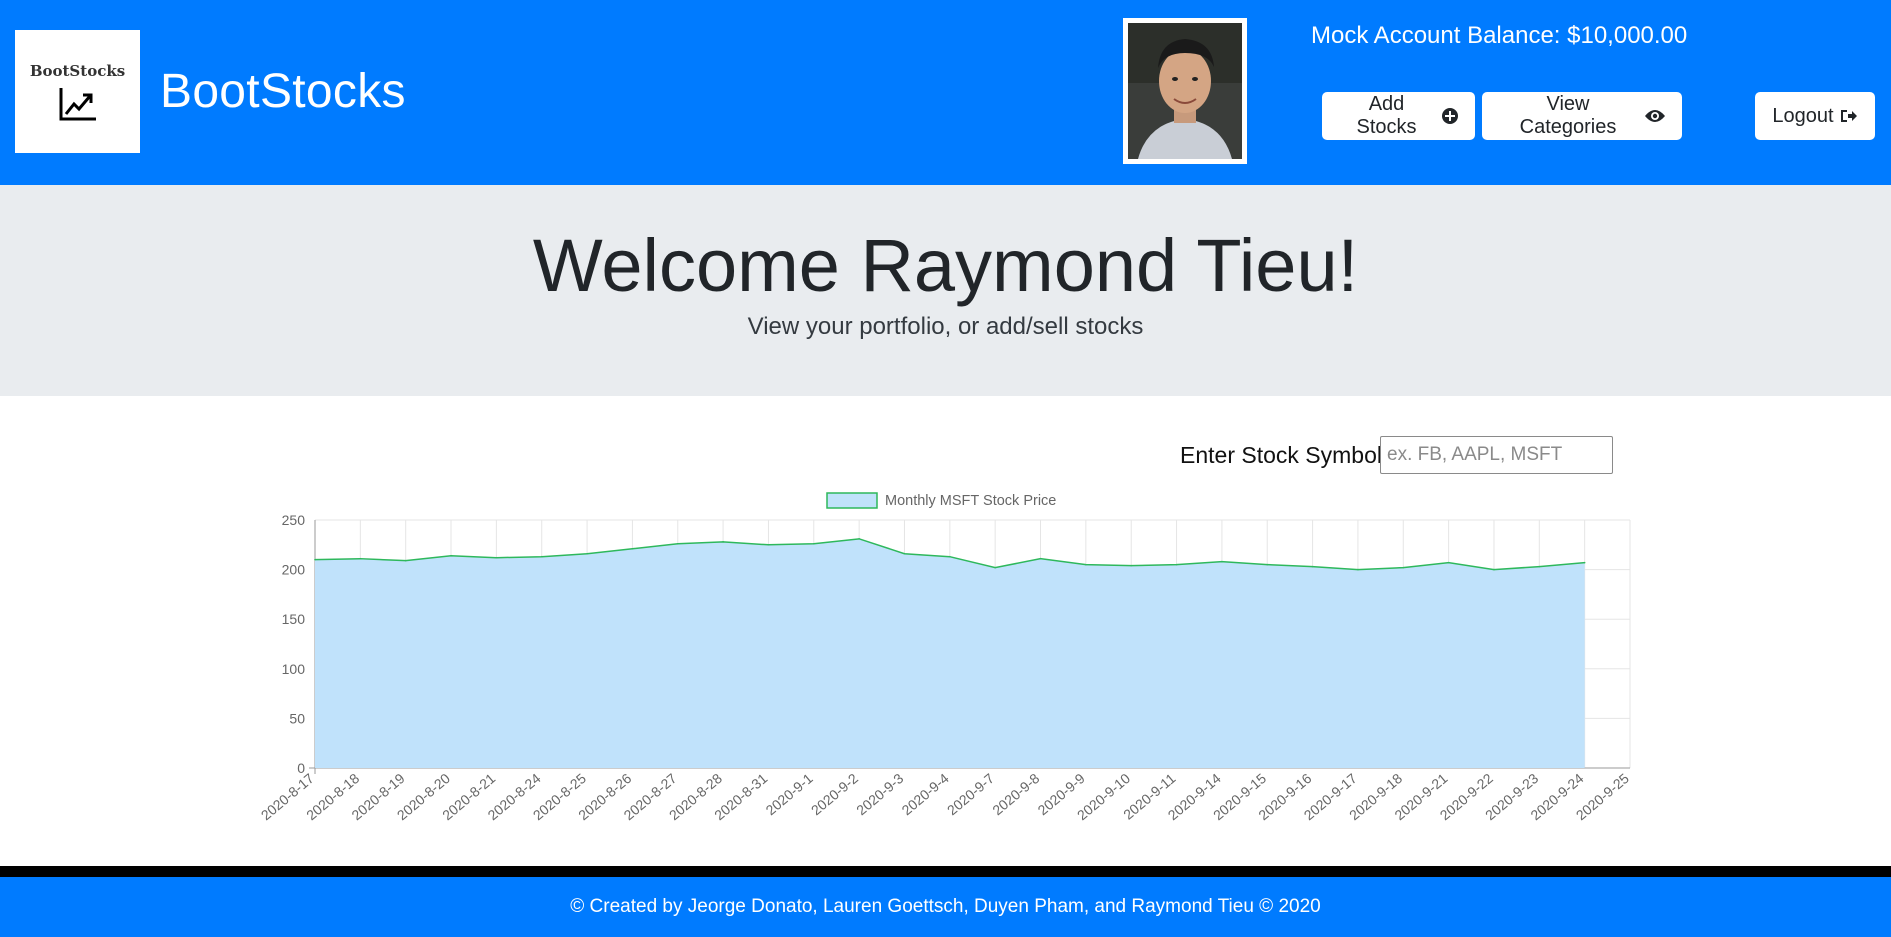 This screenshot has width=1891, height=937. What do you see at coordinates (1655, 116) in the screenshot?
I see `eye-icon` at bounding box center [1655, 116].